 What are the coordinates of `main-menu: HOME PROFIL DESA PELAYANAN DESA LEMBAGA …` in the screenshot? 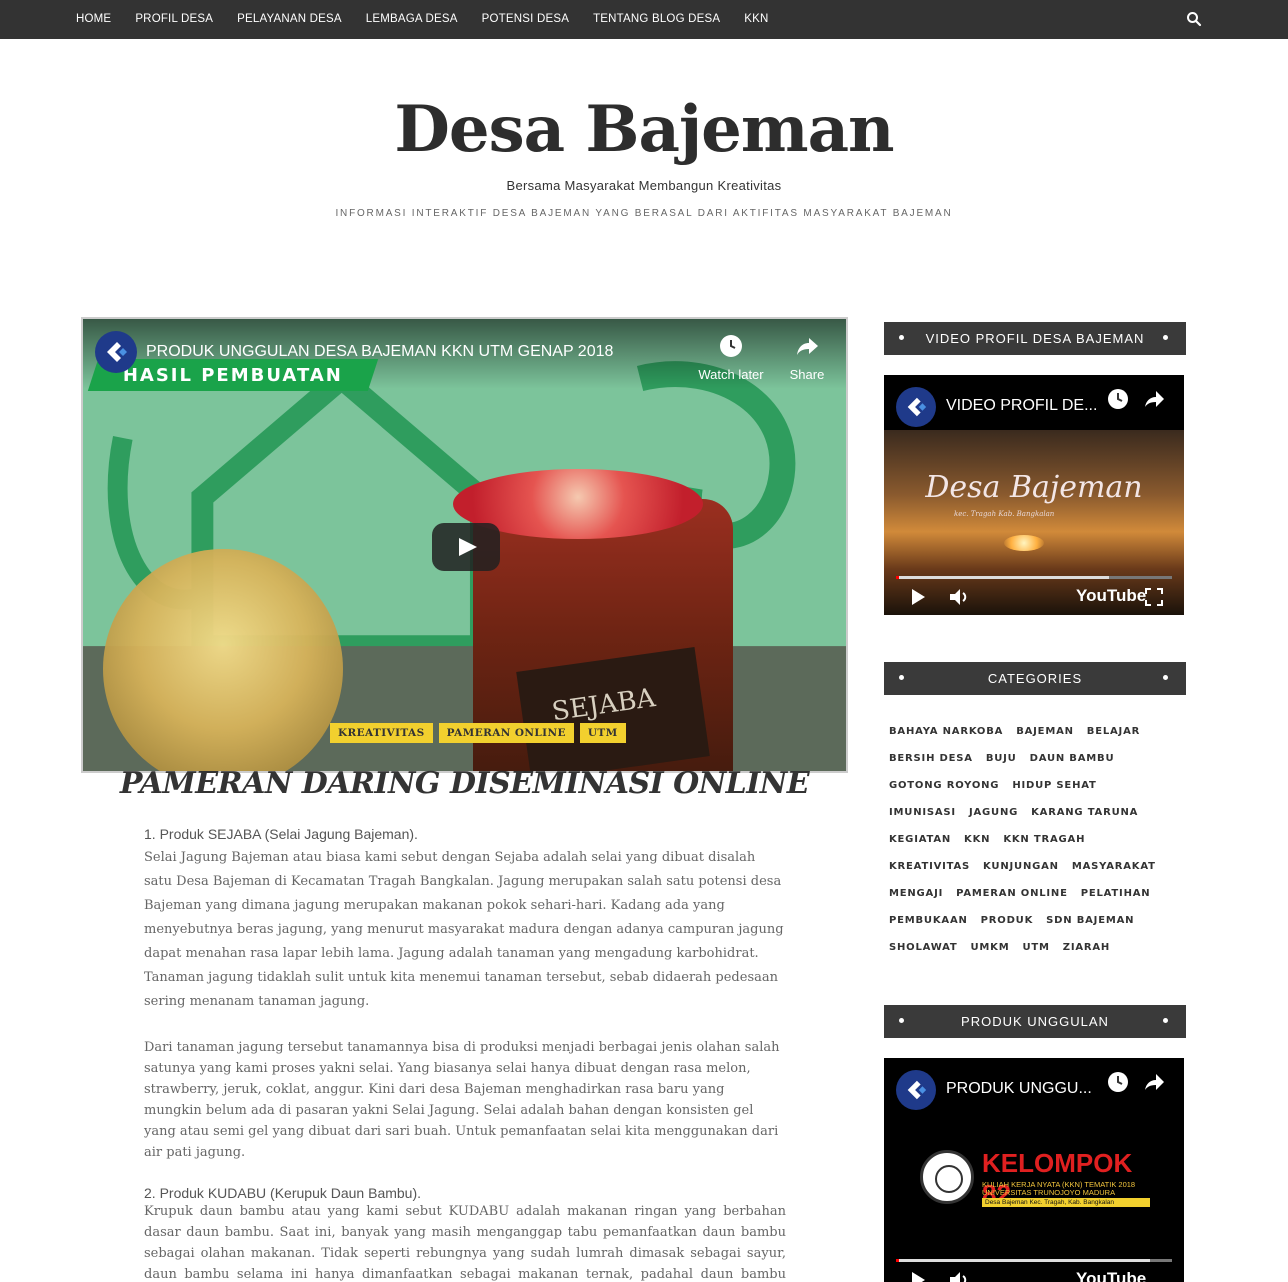 It's located at (422, 19).